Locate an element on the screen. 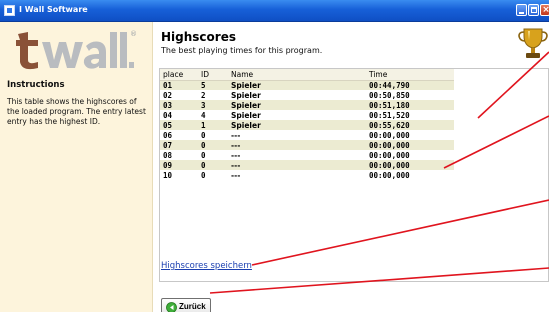 This screenshot has height=312, width=549. table-row: 06 0 --- 00:00,000 is located at coordinates (307, 135).